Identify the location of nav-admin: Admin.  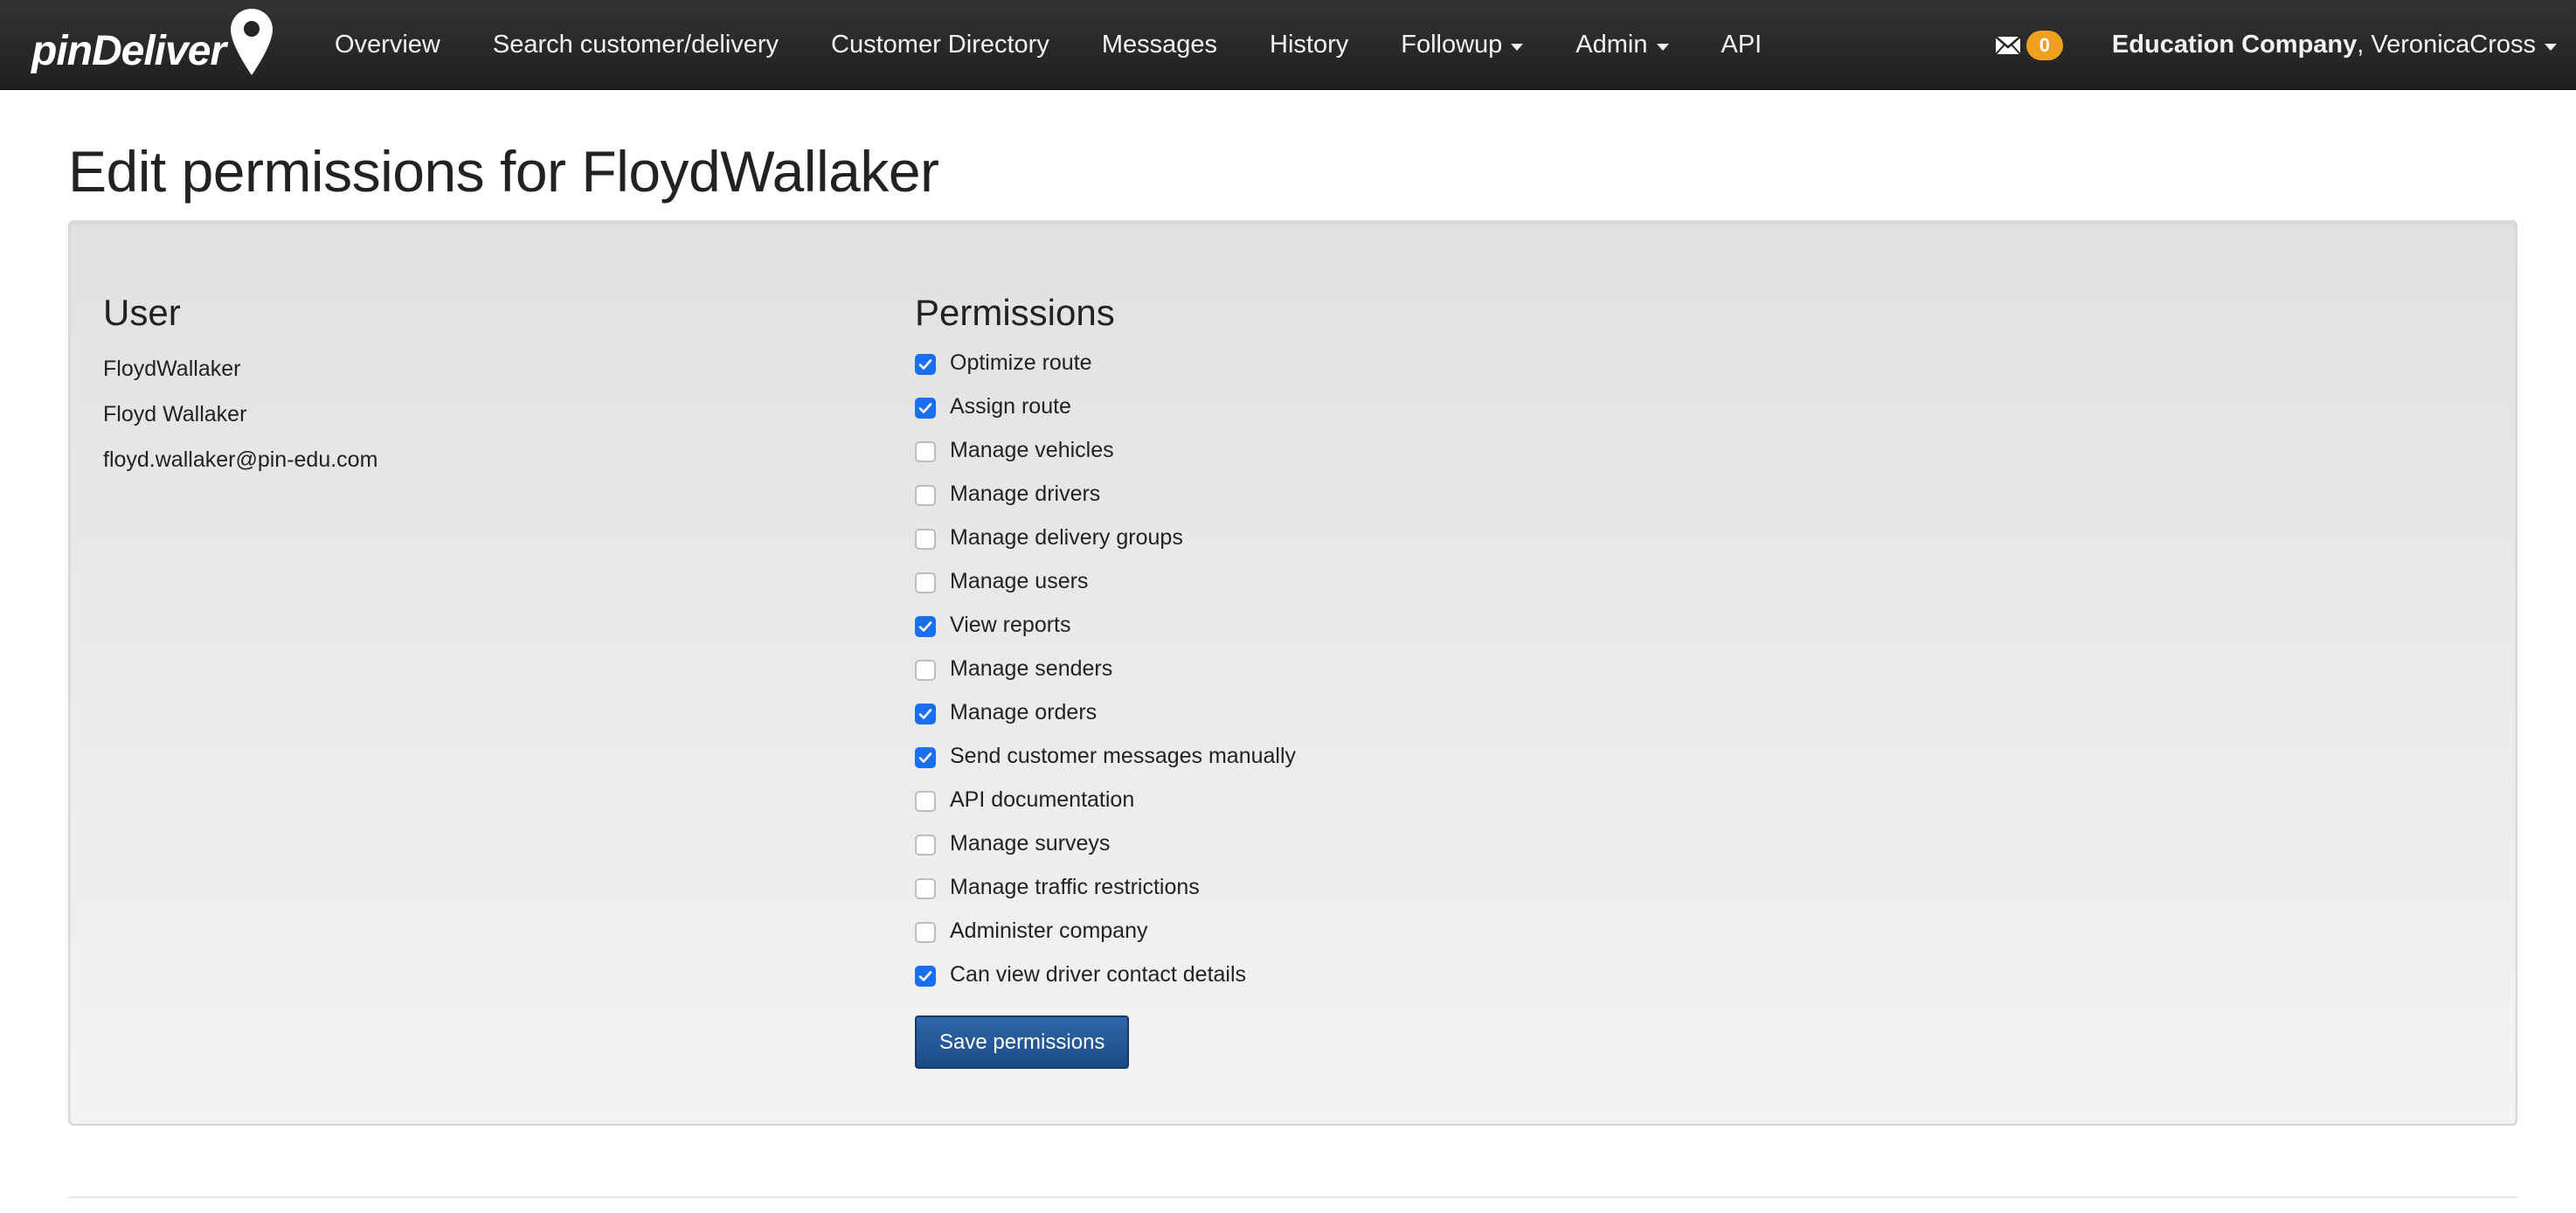
(1621, 45).